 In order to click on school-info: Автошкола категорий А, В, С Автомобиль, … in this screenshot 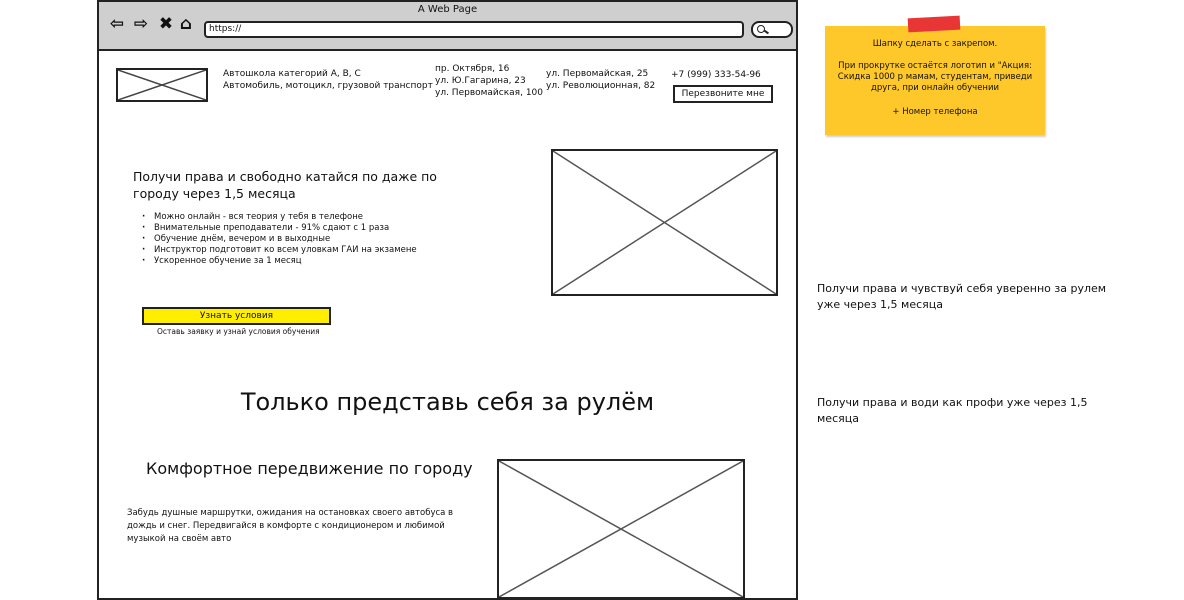, I will do `click(328, 80)`.